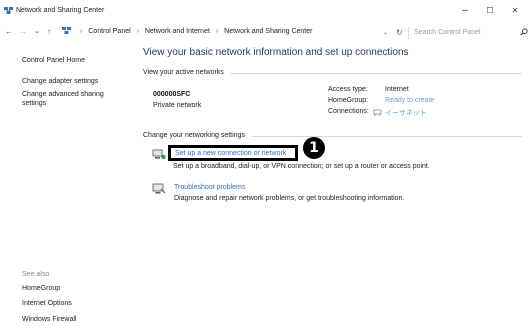  Describe the element at coordinates (406, 113) in the screenshot. I see `ethernet-connection-link: イーサネット` at that location.